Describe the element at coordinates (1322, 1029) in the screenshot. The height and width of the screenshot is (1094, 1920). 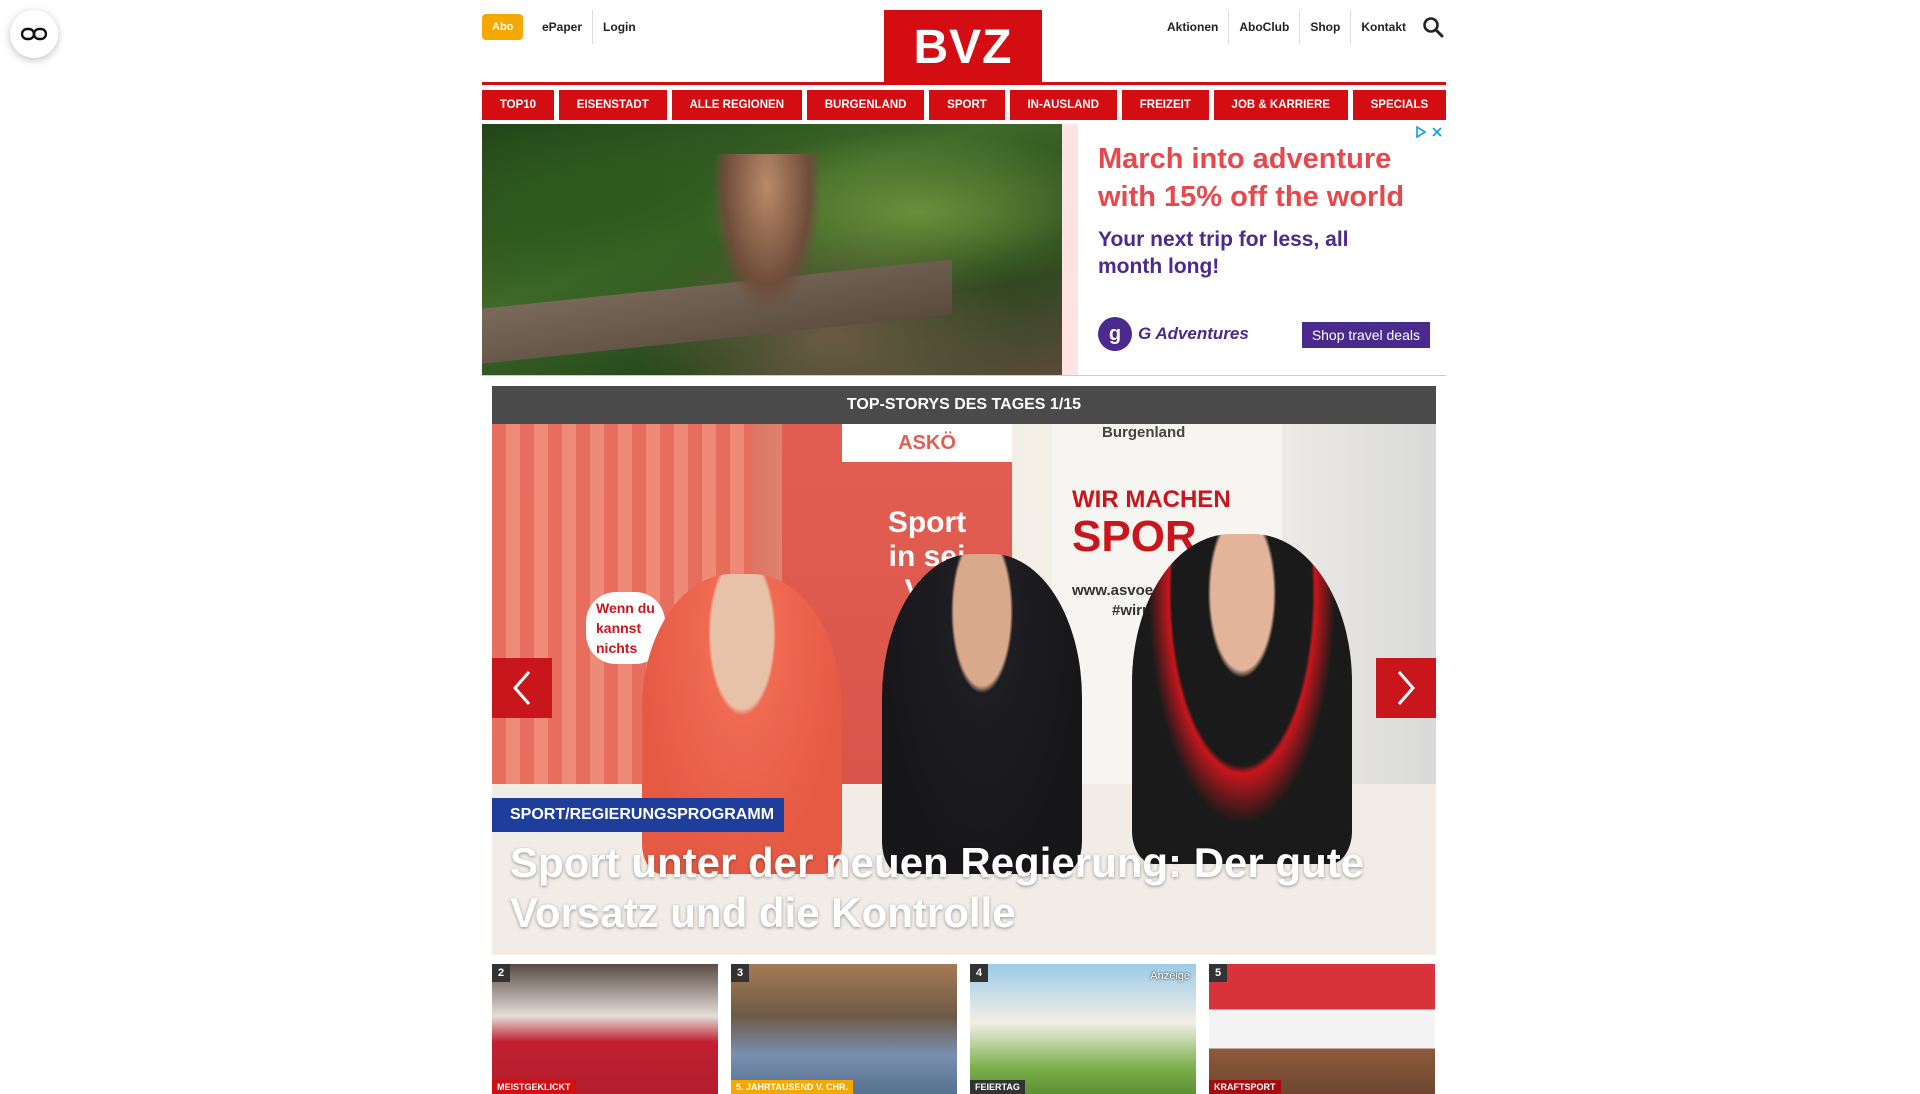
I see `story-thumb-5: 5 KRAFTSPORT` at that location.